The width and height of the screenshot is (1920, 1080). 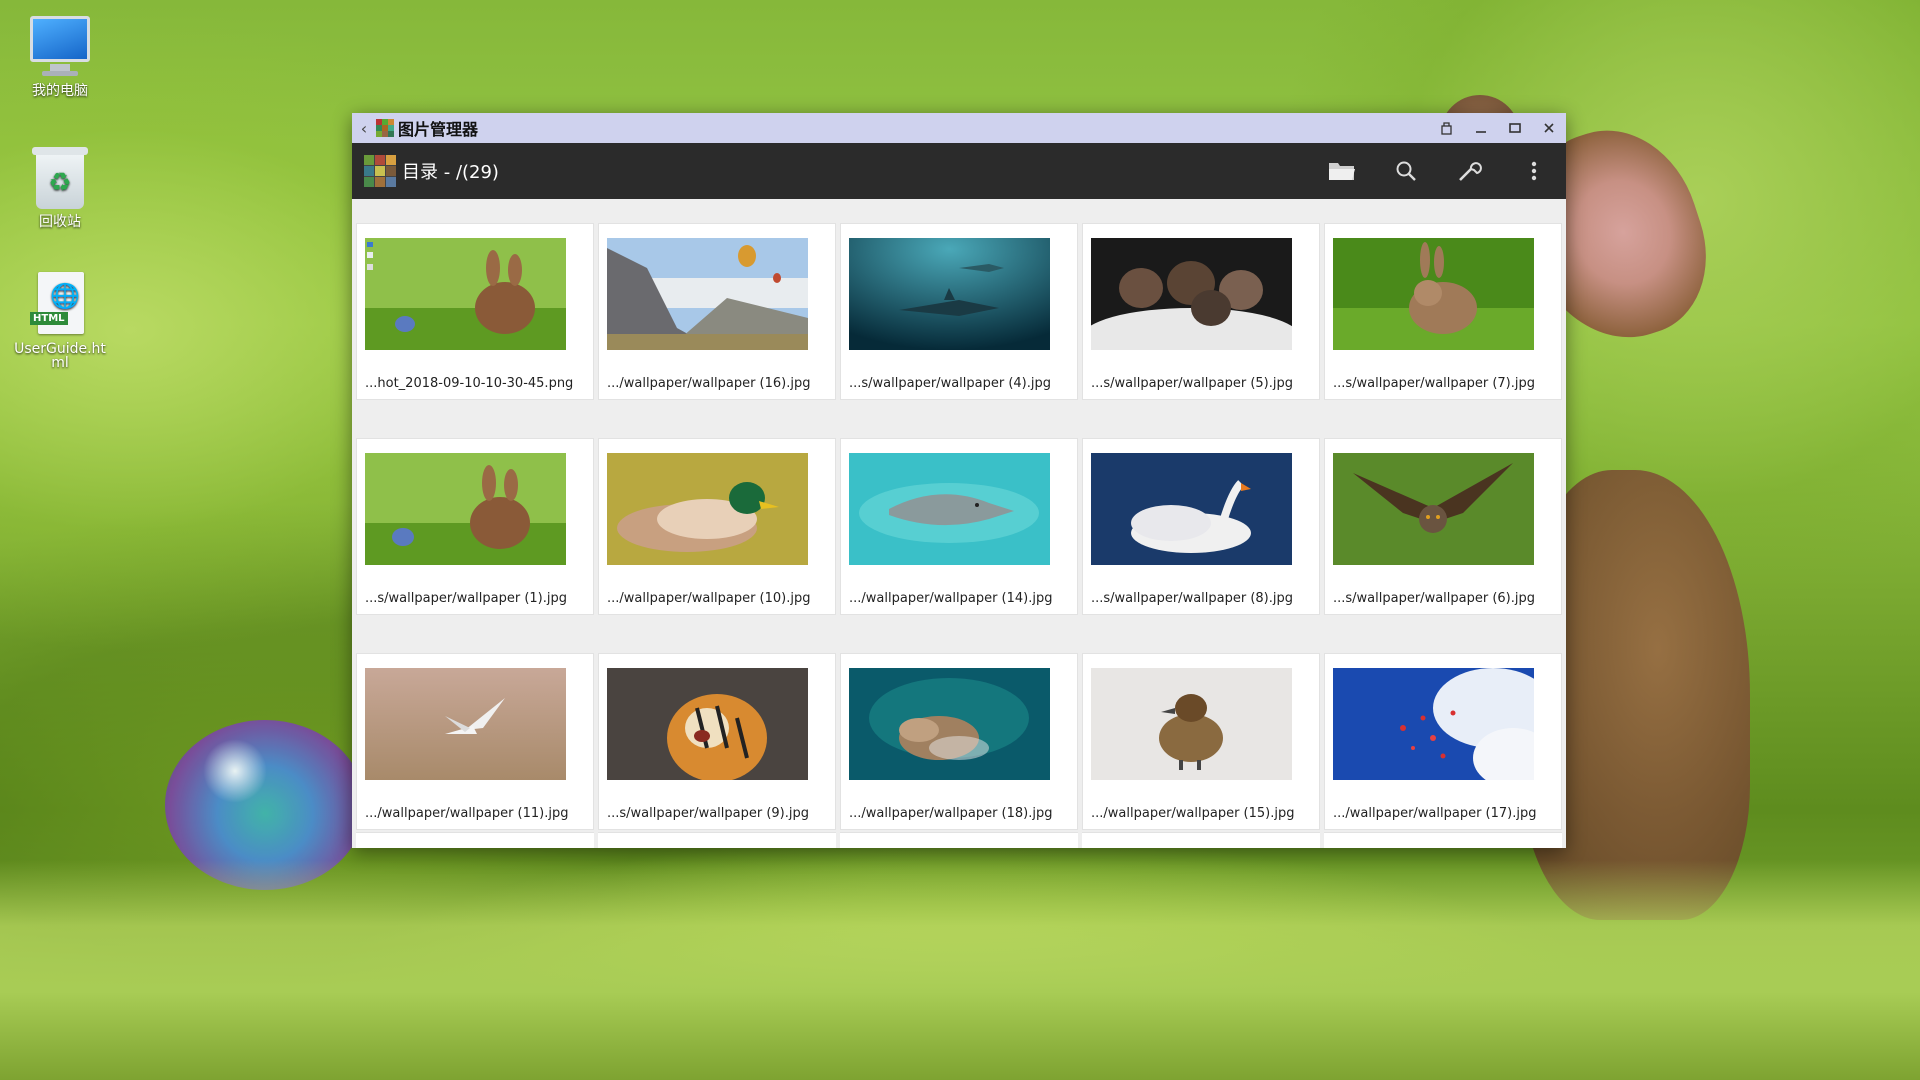 What do you see at coordinates (60, 91) in the screenshot?
I see `desktop-icon-label: 我的电脑` at bounding box center [60, 91].